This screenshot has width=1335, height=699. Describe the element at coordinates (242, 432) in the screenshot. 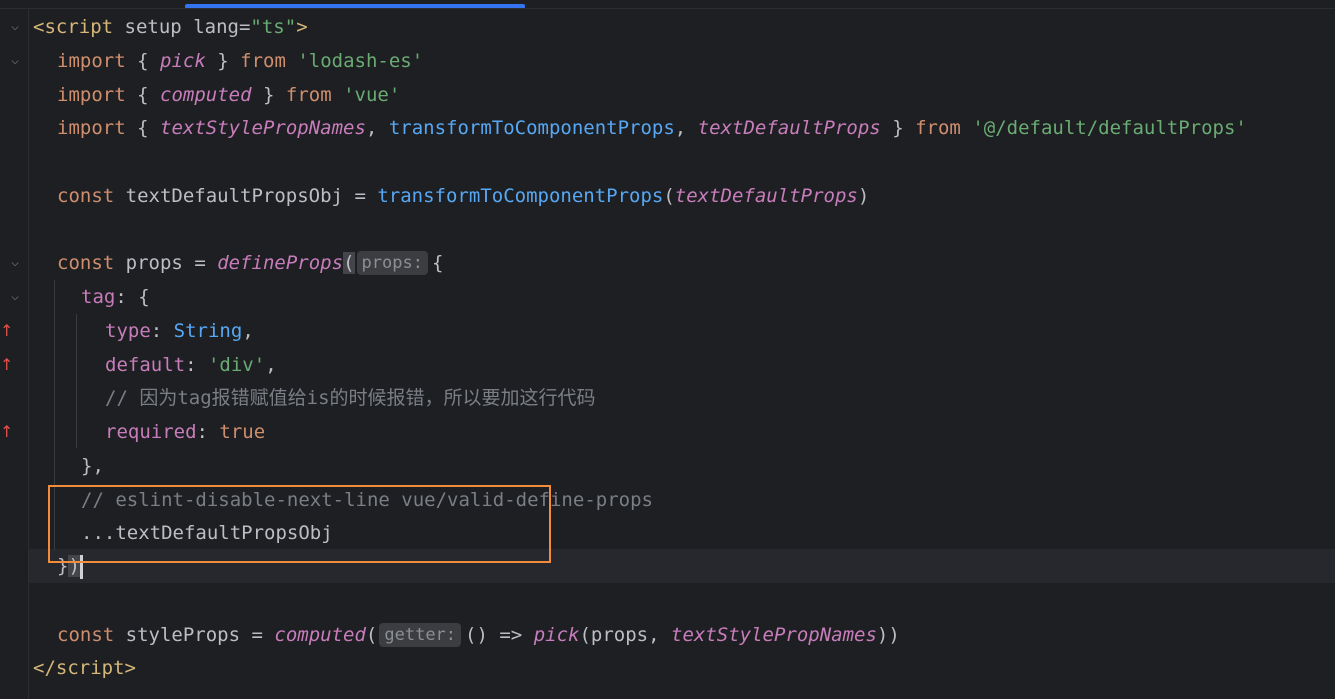

I see `token: true` at that location.